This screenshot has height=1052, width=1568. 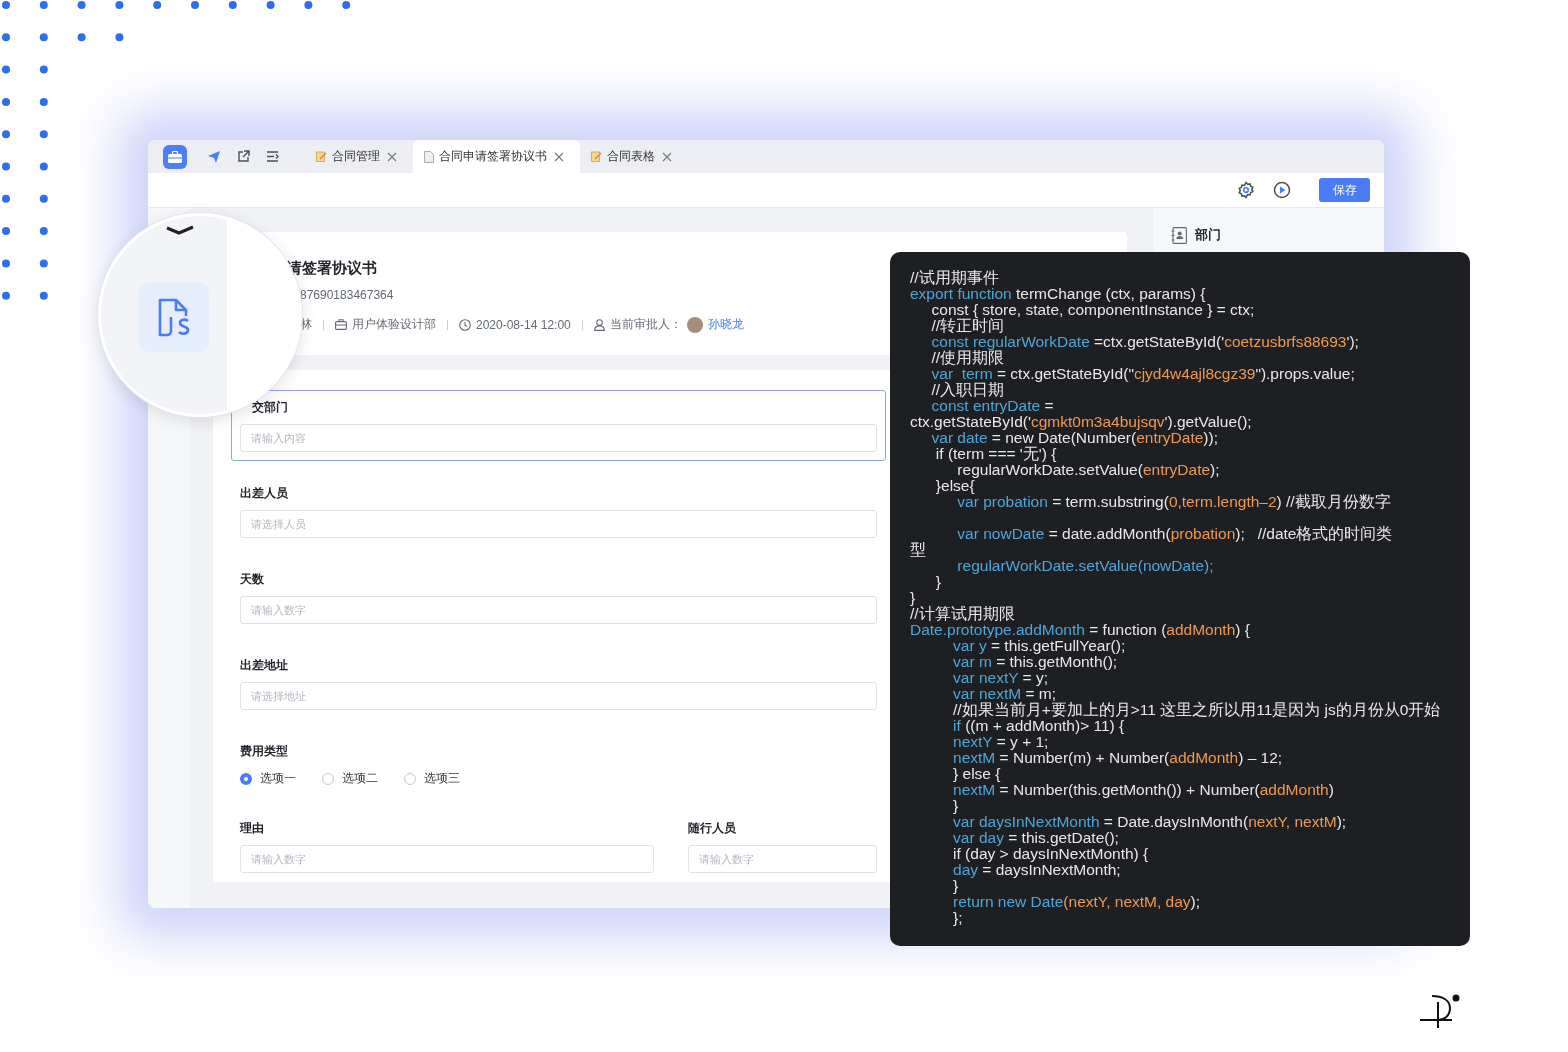 What do you see at coordinates (496, 156) in the screenshot?
I see `tab: 合同申请签署协议书` at bounding box center [496, 156].